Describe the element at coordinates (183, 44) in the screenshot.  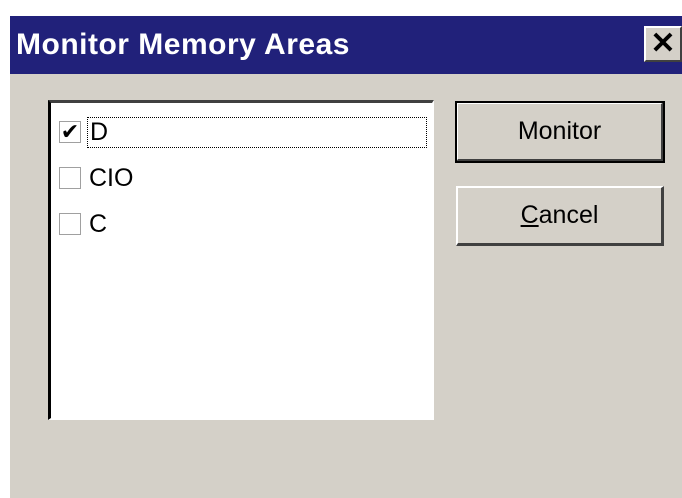
I see `dialog-title: Monitor Memory Areas` at that location.